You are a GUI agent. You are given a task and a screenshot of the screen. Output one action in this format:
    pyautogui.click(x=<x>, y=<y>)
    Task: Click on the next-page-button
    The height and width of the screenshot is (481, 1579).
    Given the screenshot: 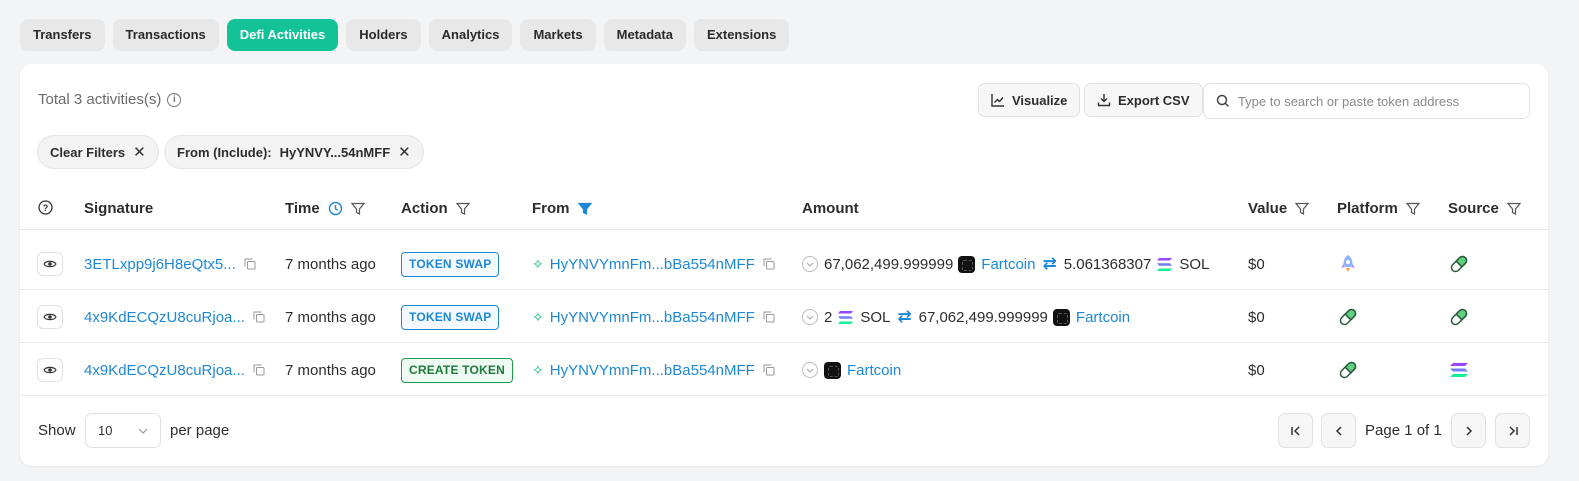 What is the action you would take?
    pyautogui.click(x=1468, y=430)
    